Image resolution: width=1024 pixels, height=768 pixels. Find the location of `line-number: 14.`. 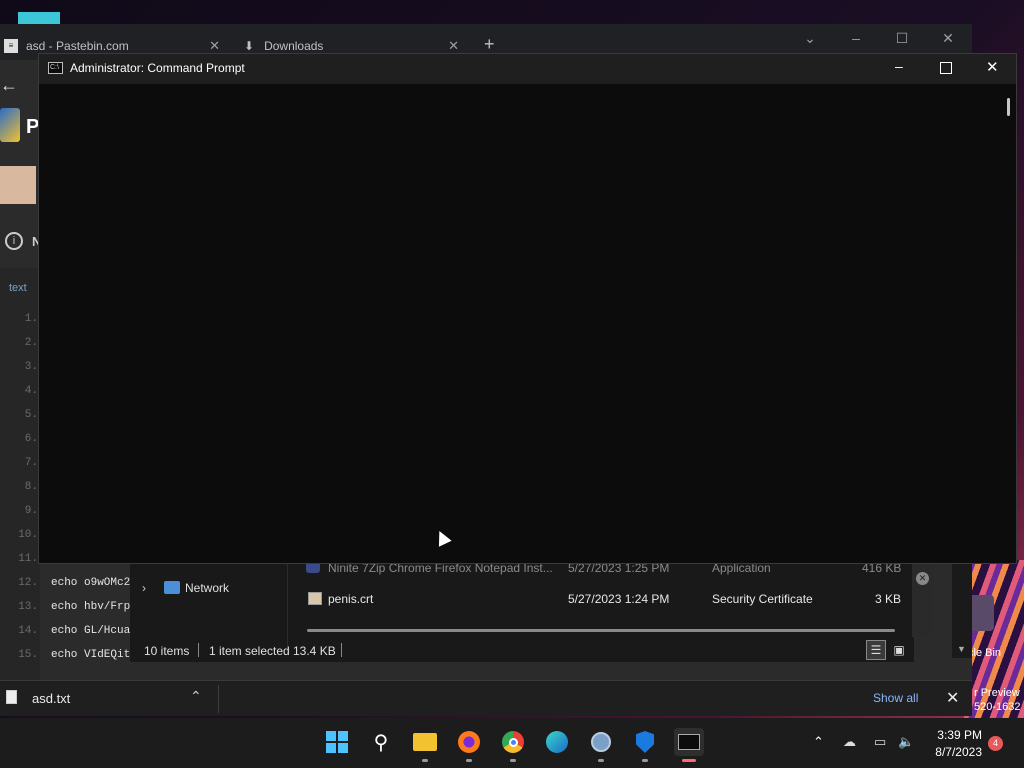

line-number: 14. is located at coordinates (28, 631).